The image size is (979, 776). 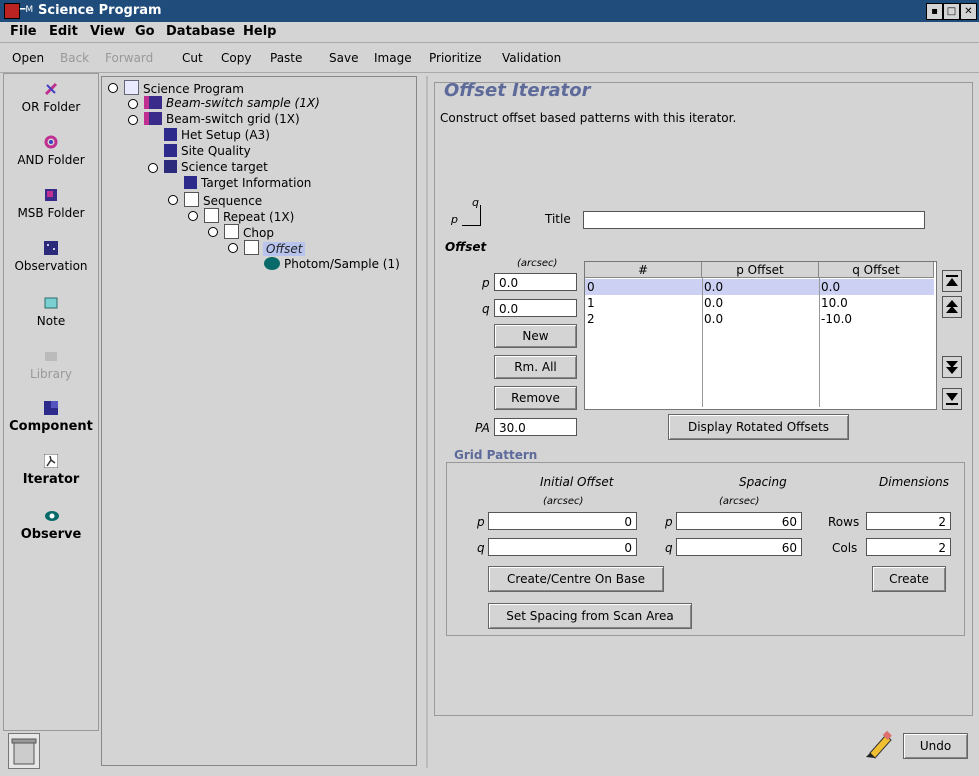 What do you see at coordinates (739, 501) in the screenshot?
I see `arcsec-label: (arcsec)` at bounding box center [739, 501].